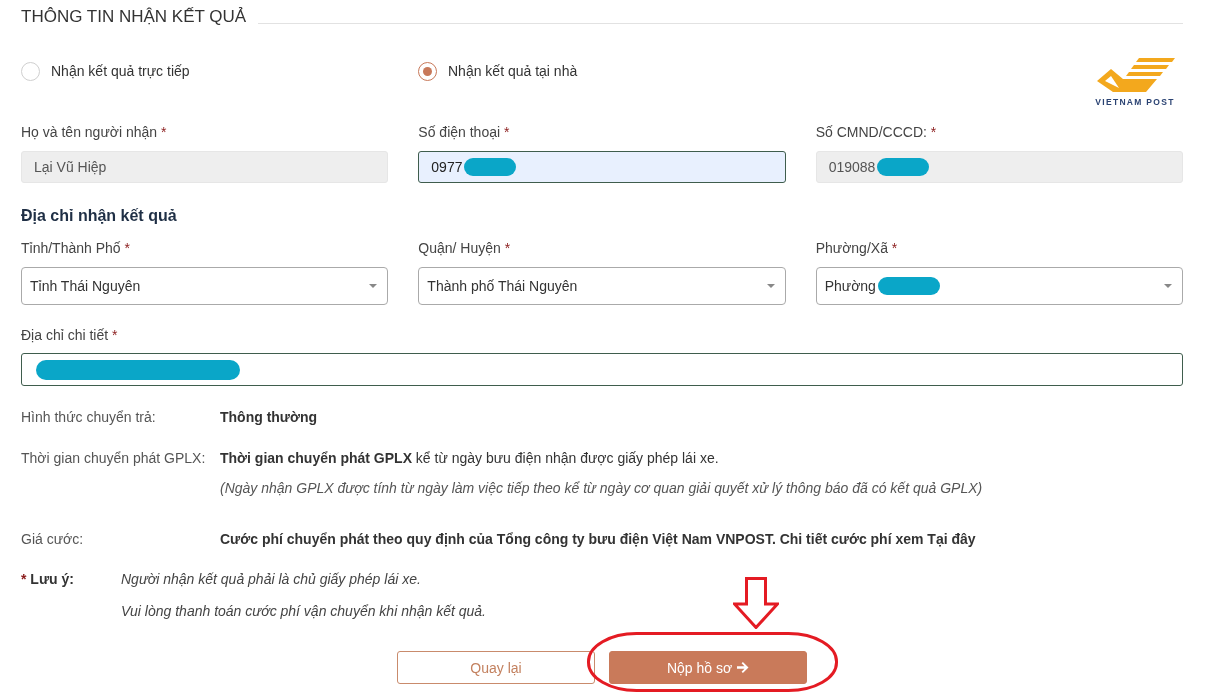  I want to click on envelope-stripes-logo-icon, so click(1135, 75).